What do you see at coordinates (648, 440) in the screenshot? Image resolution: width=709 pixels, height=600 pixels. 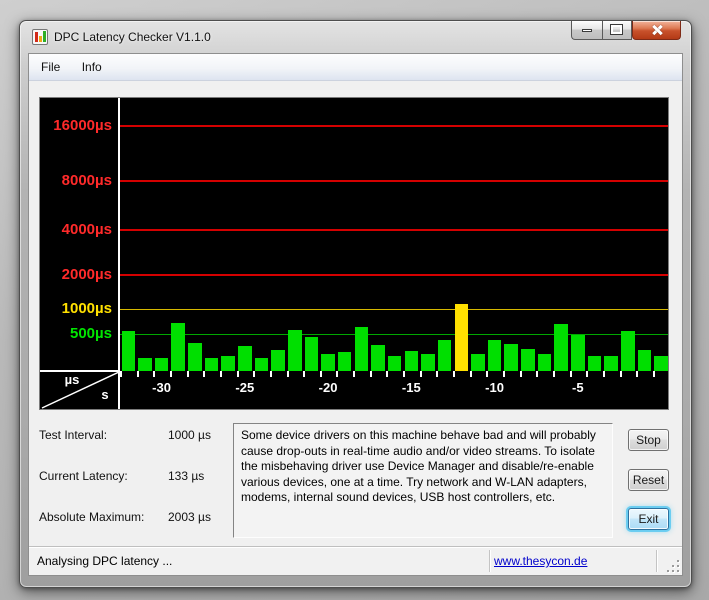 I see `stop-button: Stop` at bounding box center [648, 440].